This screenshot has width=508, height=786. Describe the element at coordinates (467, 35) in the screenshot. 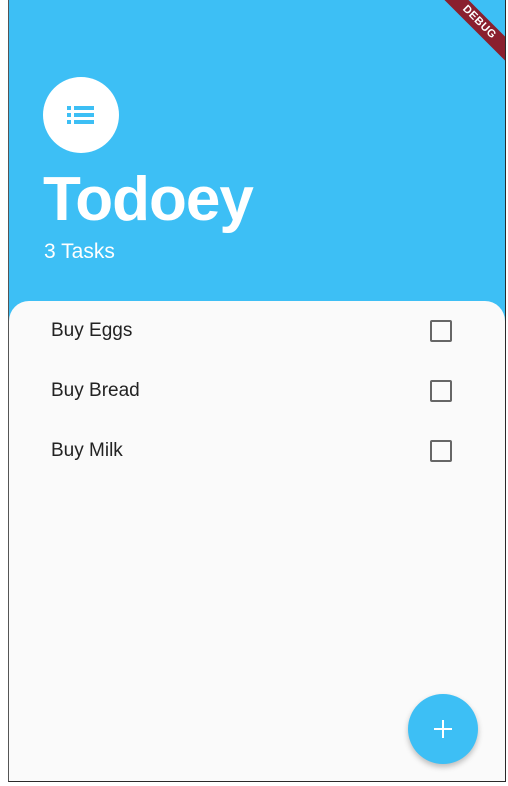

I see `debug-banner: DEBUG` at that location.